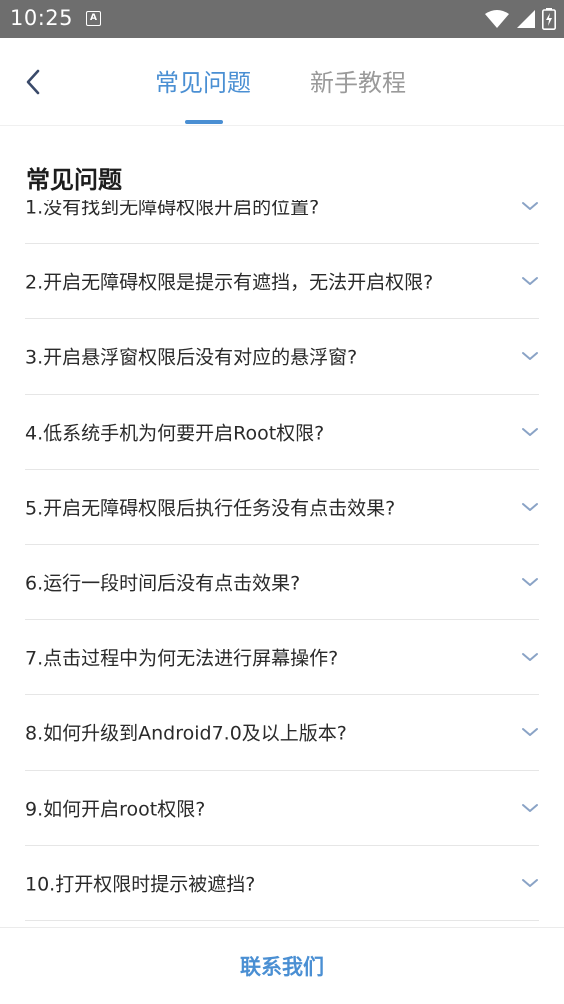 The width and height of the screenshot is (564, 1004). Describe the element at coordinates (497, 19) in the screenshot. I see `wifi-icon` at that location.